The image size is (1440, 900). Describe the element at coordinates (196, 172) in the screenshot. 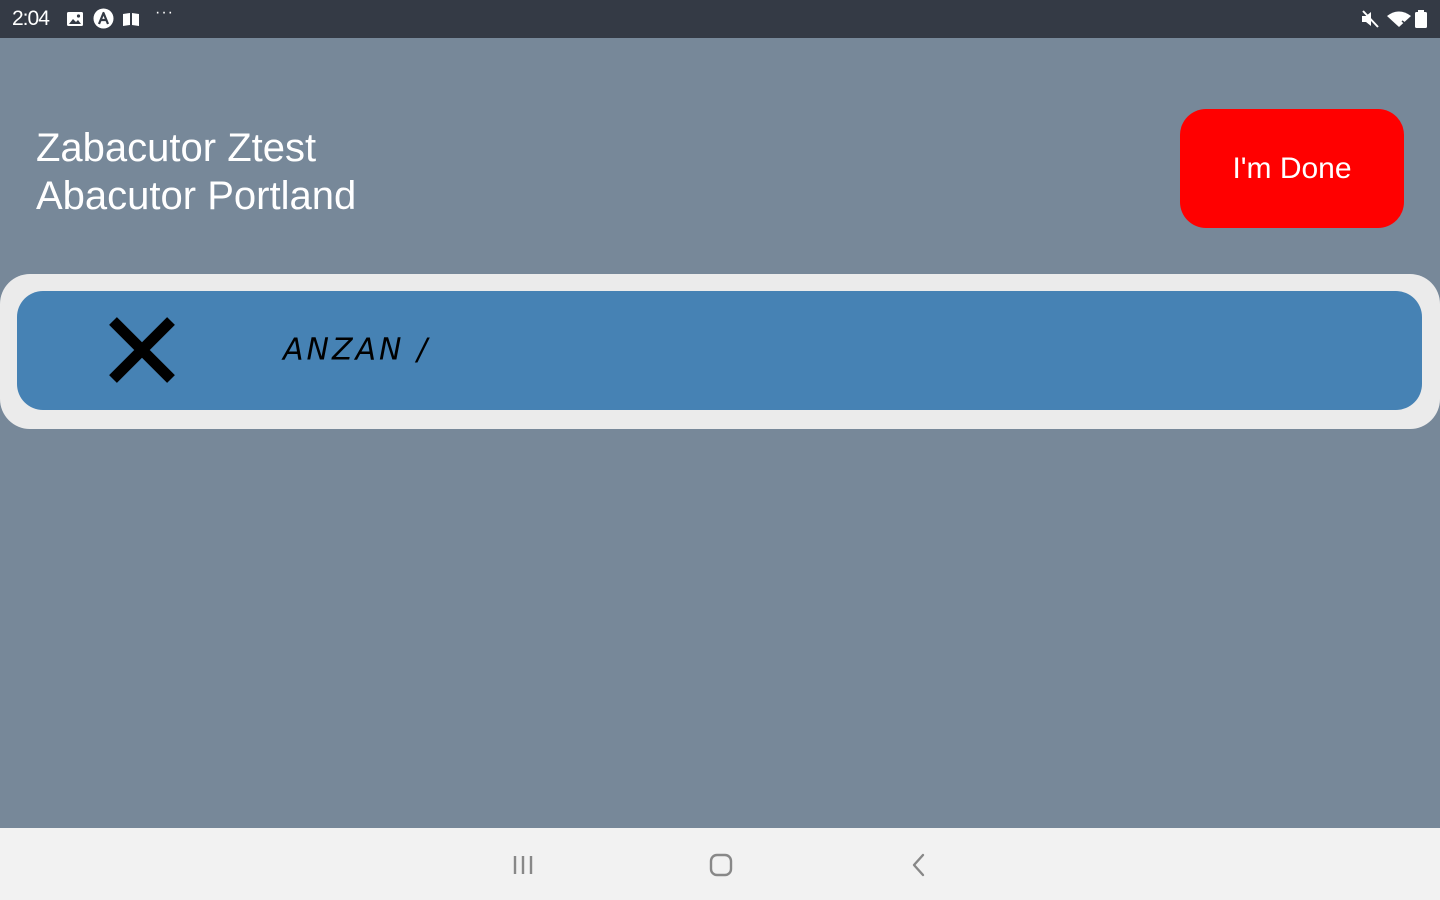

I see `page-title: Zabacutor Ztest Abacutor Portland` at that location.